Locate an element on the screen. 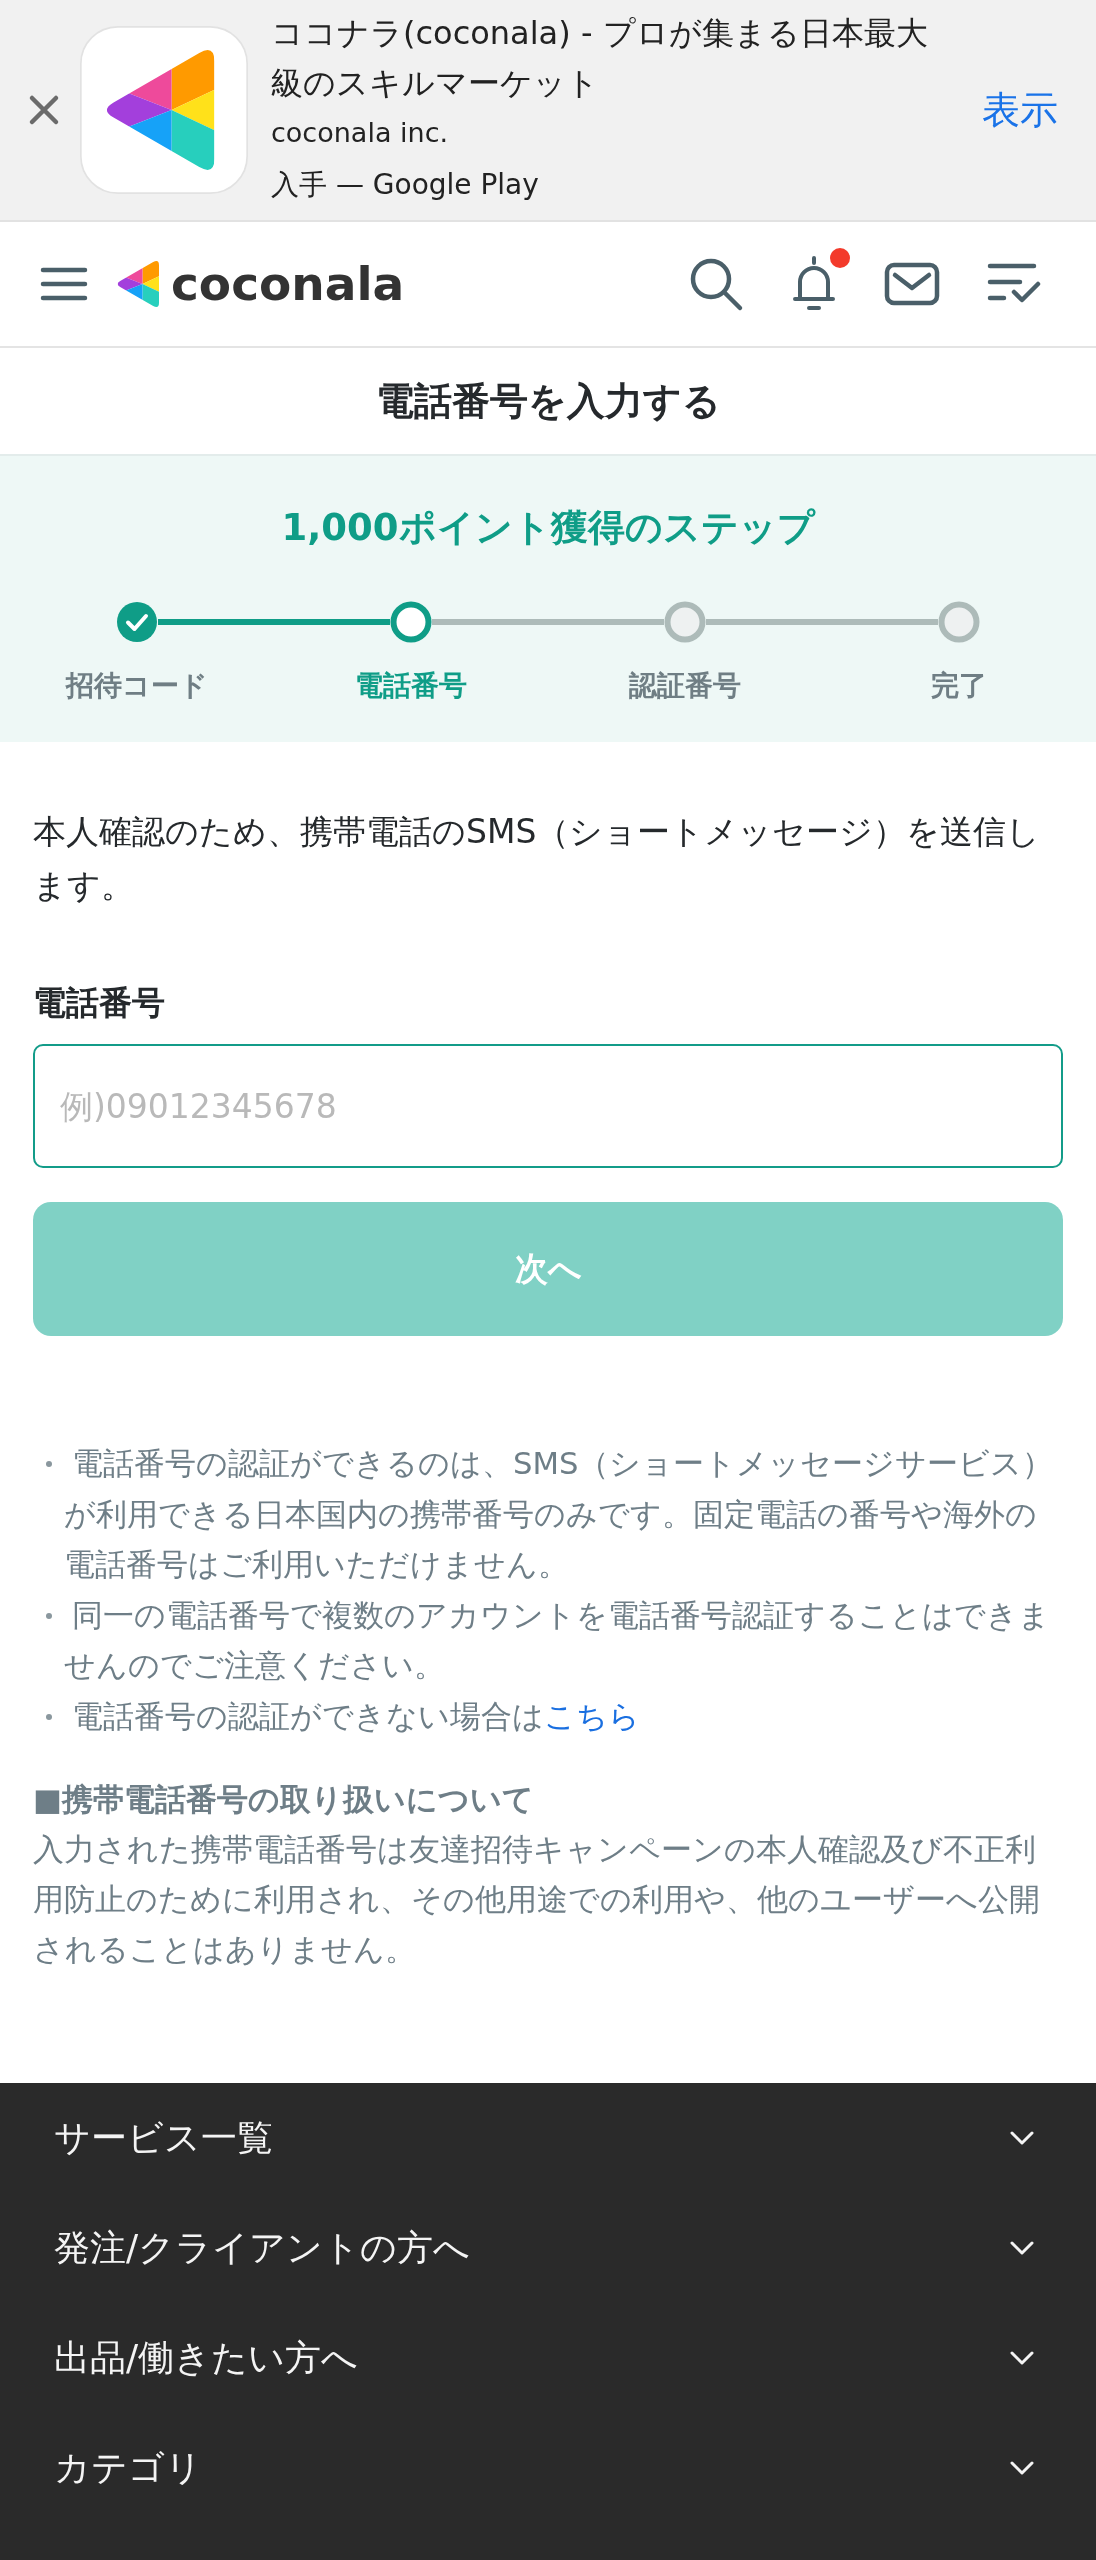  close-icon is located at coordinates (44, 110).